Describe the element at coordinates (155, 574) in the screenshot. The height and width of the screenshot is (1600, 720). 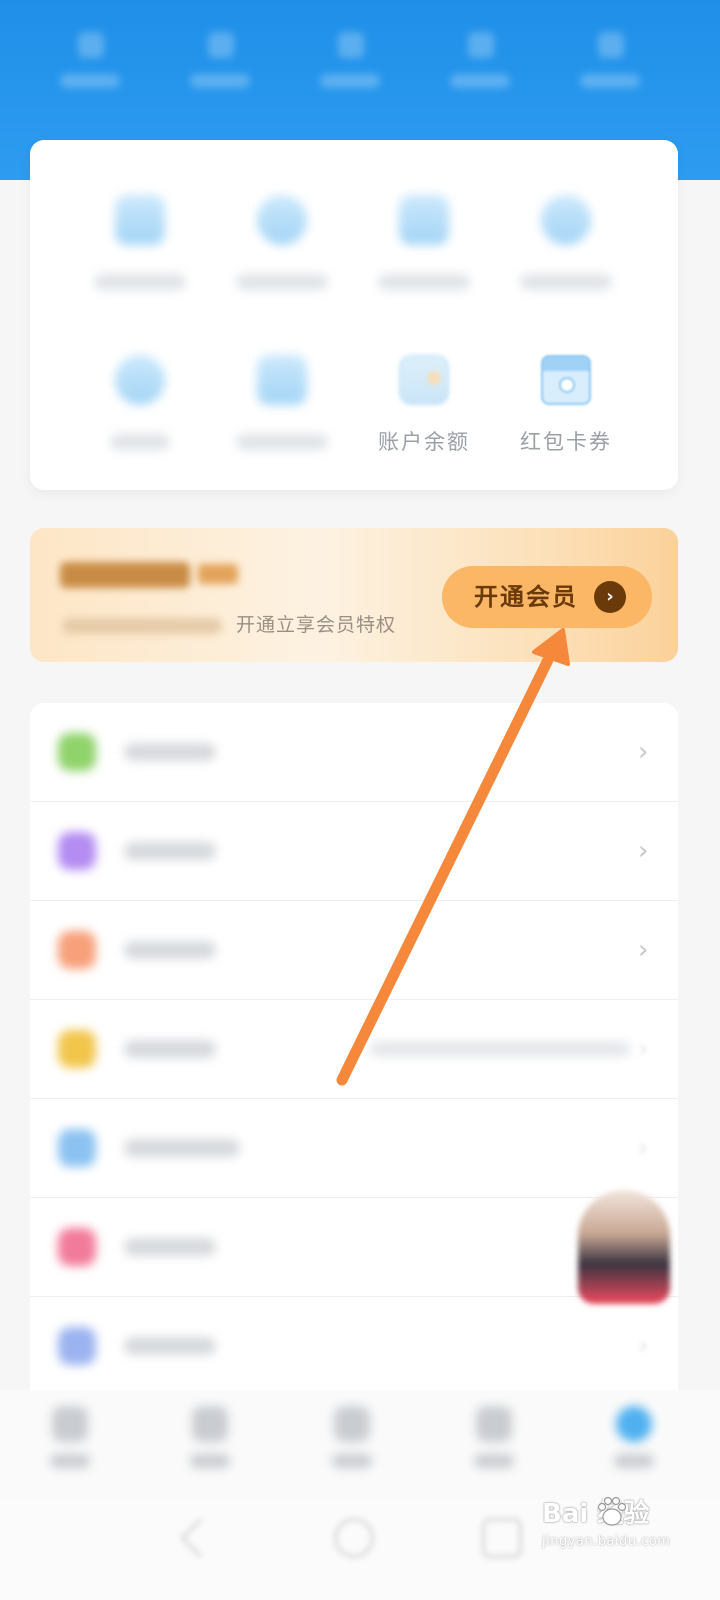
I see `vip-title` at that location.